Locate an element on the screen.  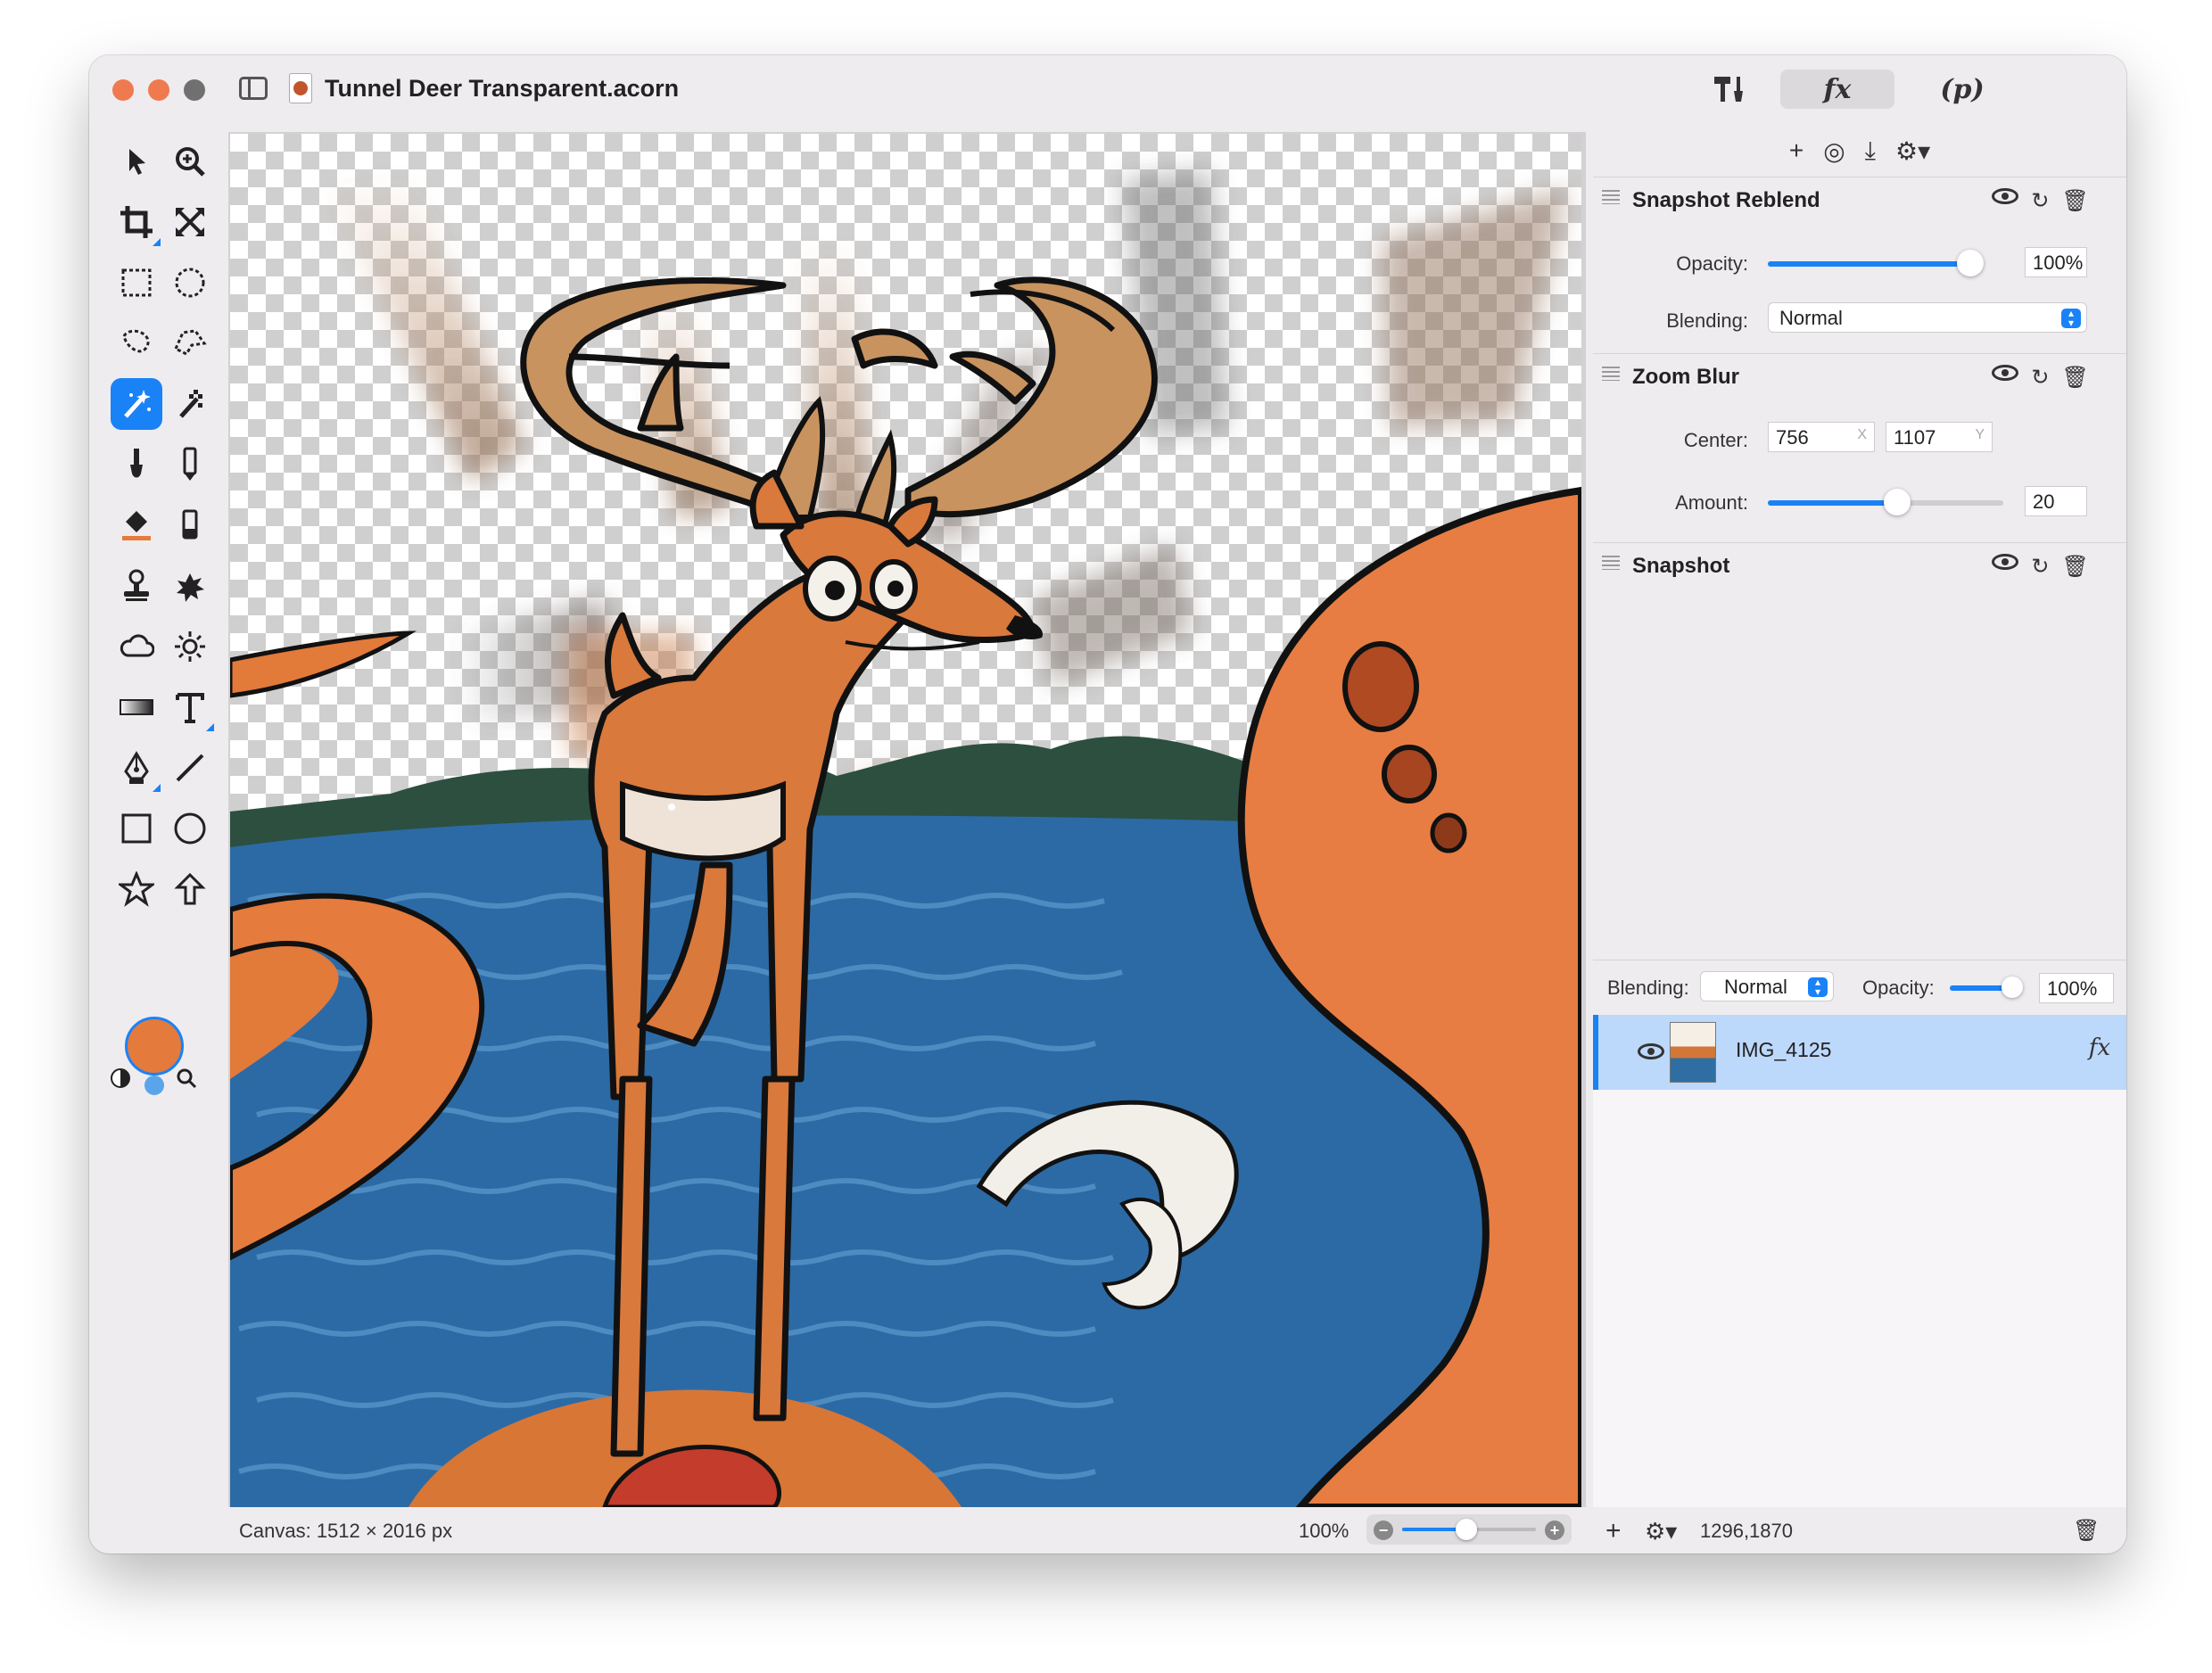
dashed-rect-icon is located at coordinates (137, 282).